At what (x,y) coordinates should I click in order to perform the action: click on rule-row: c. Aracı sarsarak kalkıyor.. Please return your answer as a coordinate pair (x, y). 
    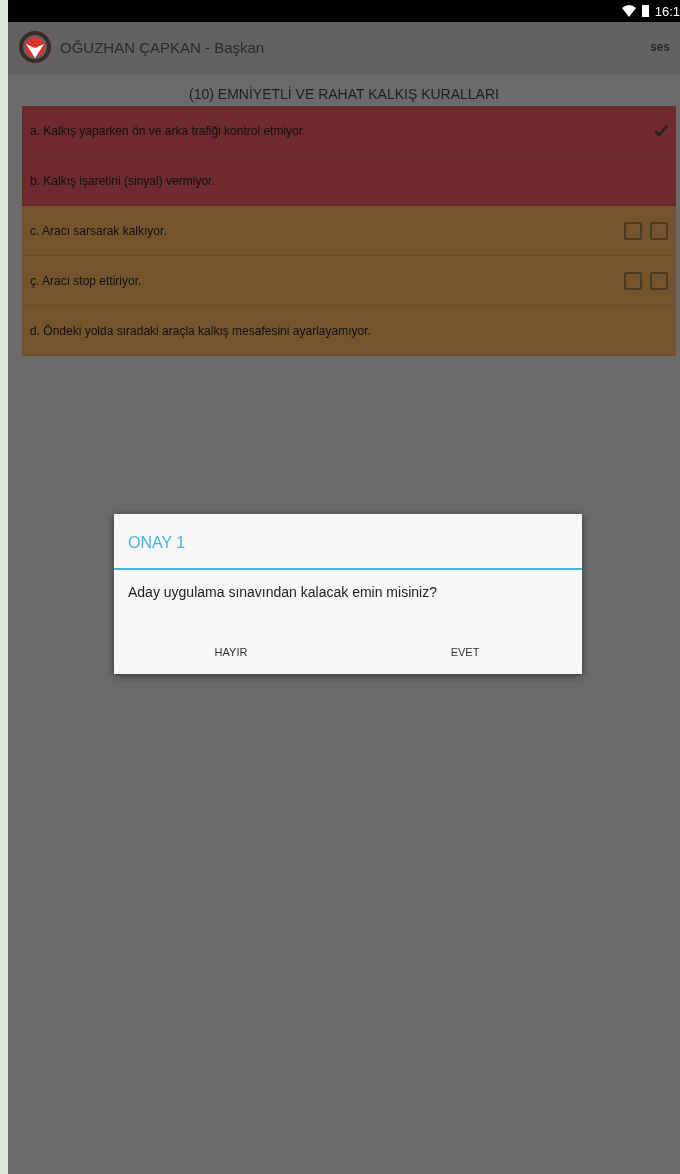
    Looking at the image, I should click on (349, 231).